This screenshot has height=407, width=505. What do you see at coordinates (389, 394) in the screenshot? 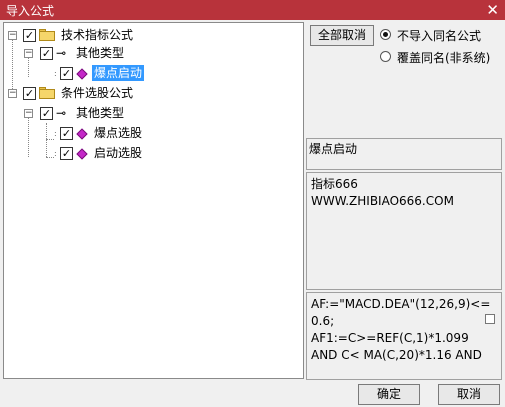
I see `ok-button: 确定` at bounding box center [389, 394].